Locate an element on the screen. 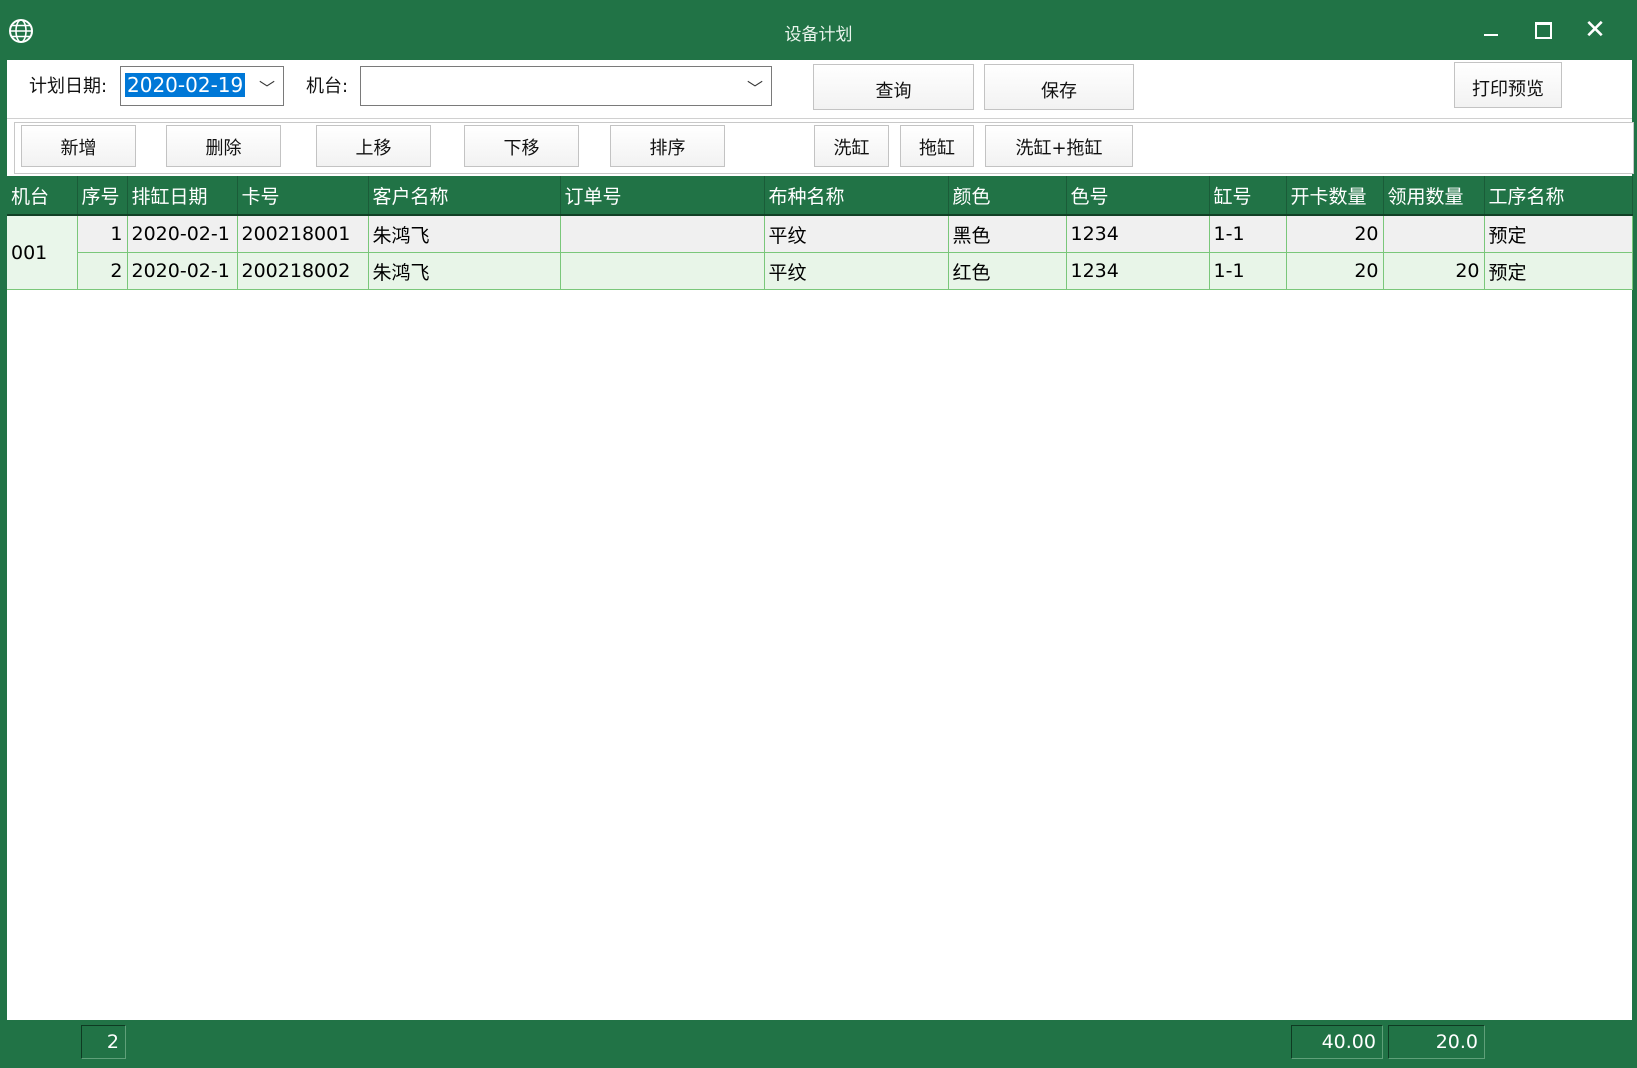 Image resolution: width=1637 pixels, height=1068 pixels. move-down-button: 下移 is located at coordinates (521, 146).